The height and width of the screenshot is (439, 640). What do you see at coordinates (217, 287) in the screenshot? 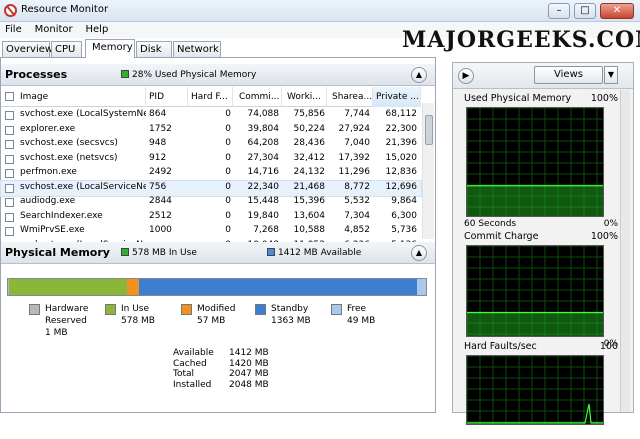
I see `physical-memory-bar` at bounding box center [217, 287].